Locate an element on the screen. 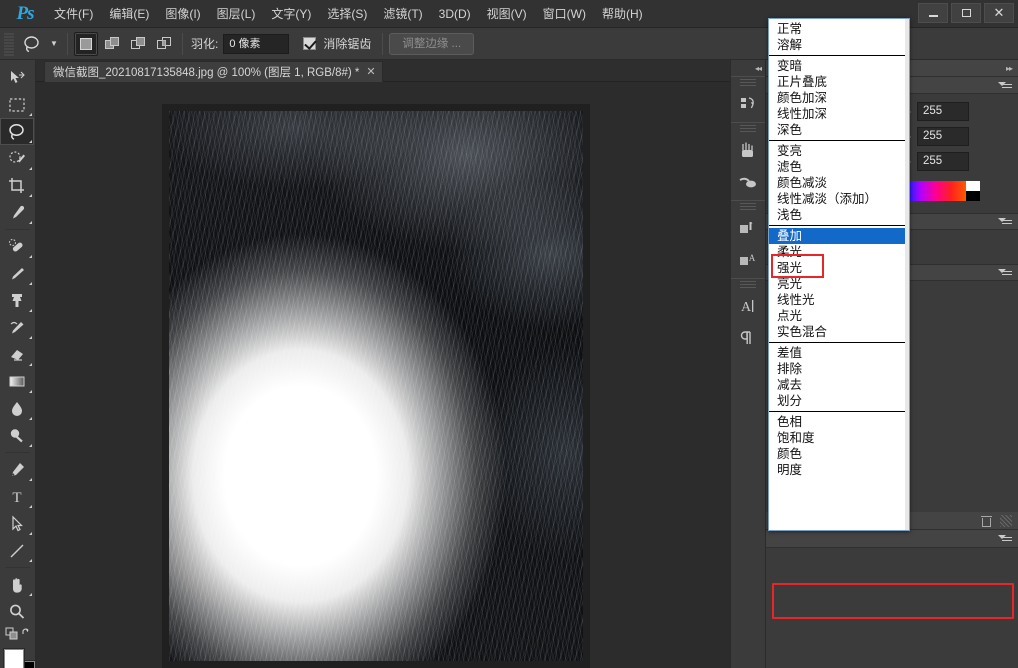 The width and height of the screenshot is (1018, 668). blur-tool is located at coordinates (17, 408).